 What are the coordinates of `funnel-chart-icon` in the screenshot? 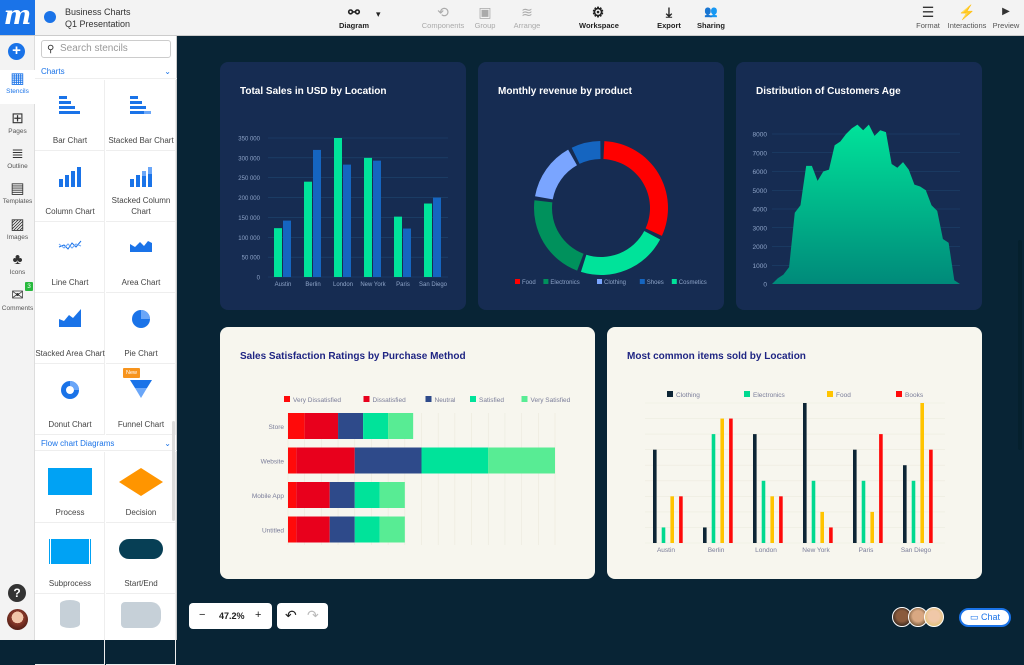 It's located at (140, 390).